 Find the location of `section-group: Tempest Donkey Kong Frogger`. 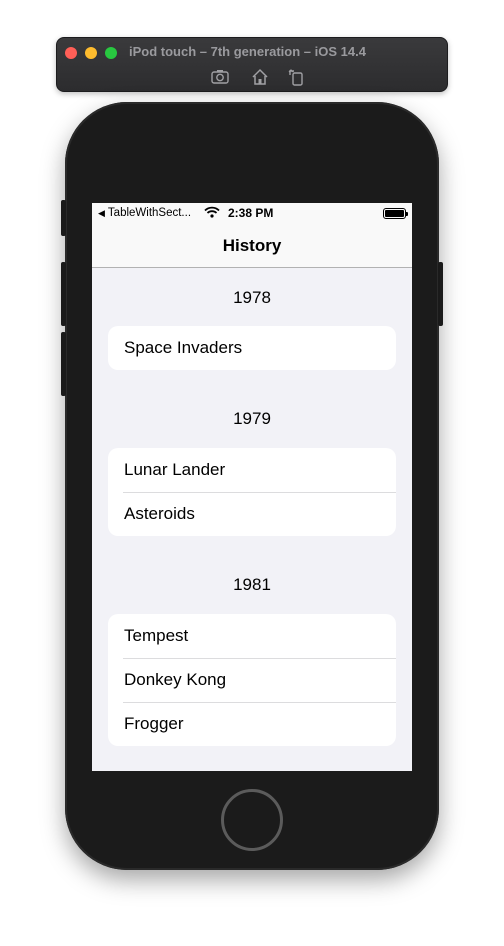

section-group: Tempest Donkey Kong Frogger is located at coordinates (252, 680).